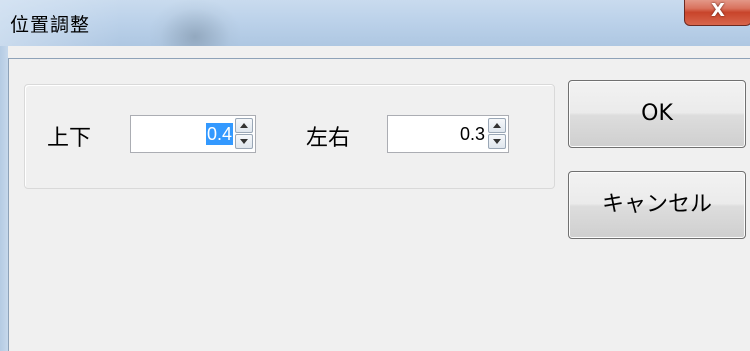 The width and height of the screenshot is (750, 351). Describe the element at coordinates (448, 134) in the screenshot. I see `horizontal-spinbox: 0.3` at that location.